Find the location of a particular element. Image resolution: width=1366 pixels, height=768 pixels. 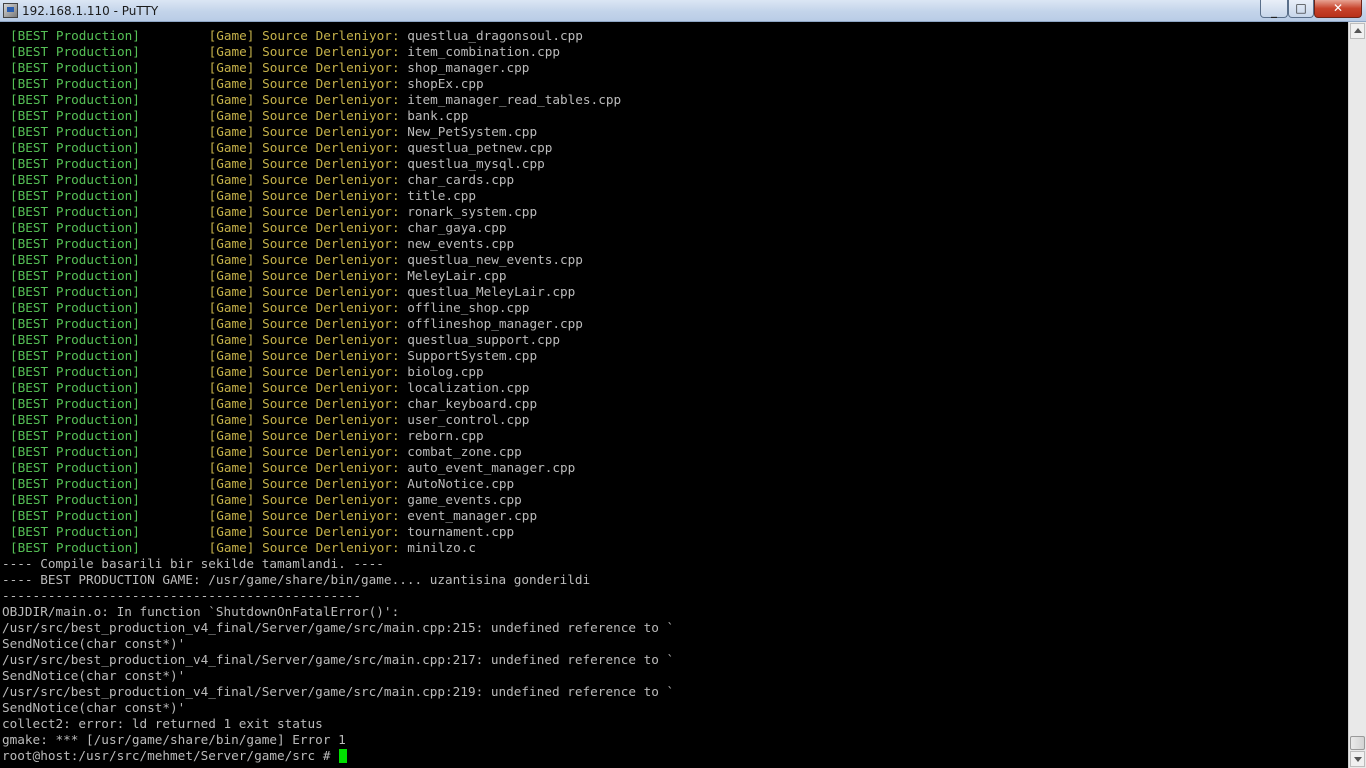

minimize-icon: _ is located at coordinates (1274, 11).